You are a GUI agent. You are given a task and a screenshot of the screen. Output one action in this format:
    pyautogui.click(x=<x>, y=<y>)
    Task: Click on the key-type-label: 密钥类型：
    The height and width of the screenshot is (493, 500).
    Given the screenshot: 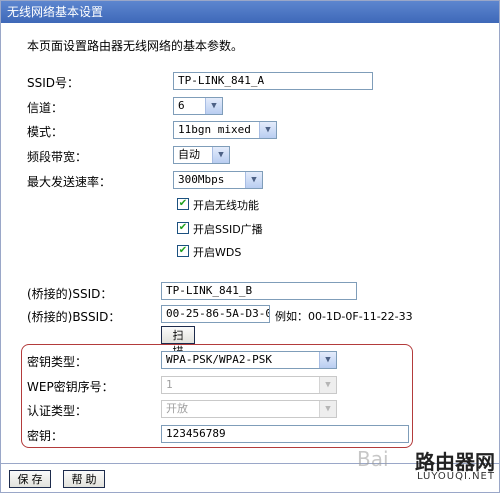 What is the action you would take?
    pyautogui.click(x=57, y=362)
    